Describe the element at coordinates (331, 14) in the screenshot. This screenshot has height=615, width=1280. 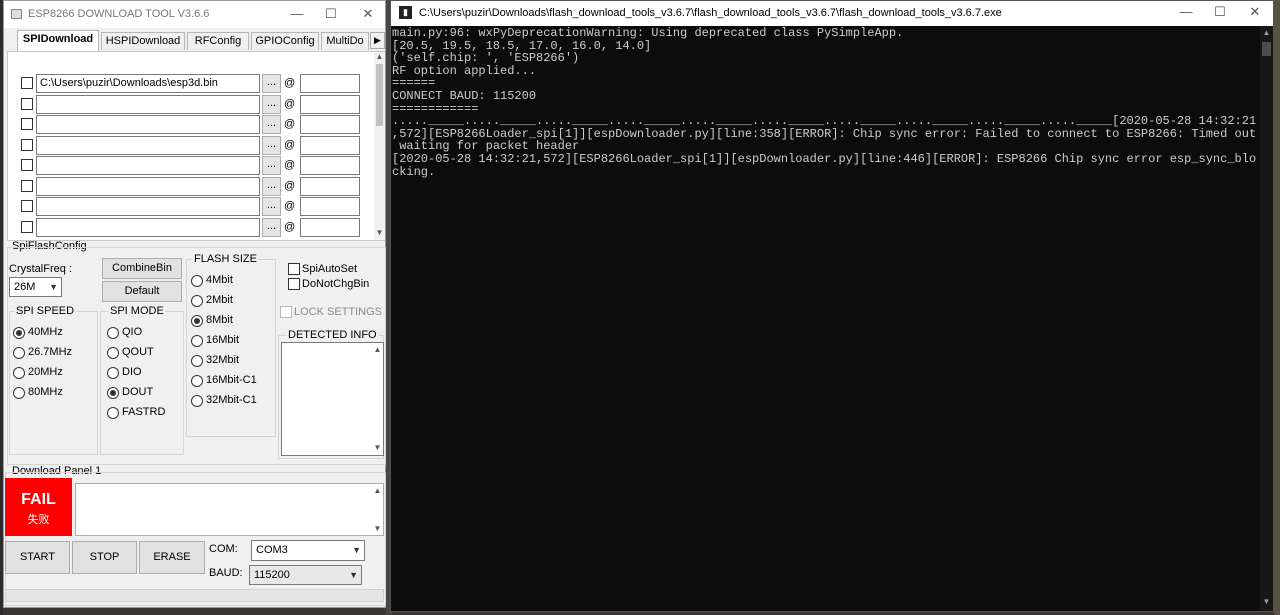
I see `maximize-button: ☐` at that location.